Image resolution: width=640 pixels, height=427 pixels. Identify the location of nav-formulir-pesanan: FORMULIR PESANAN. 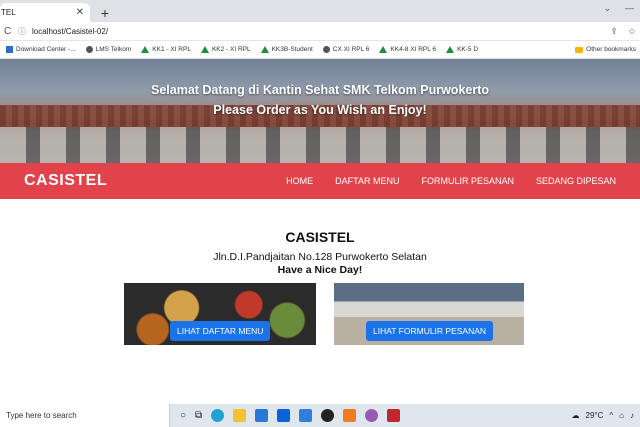
(467, 181).